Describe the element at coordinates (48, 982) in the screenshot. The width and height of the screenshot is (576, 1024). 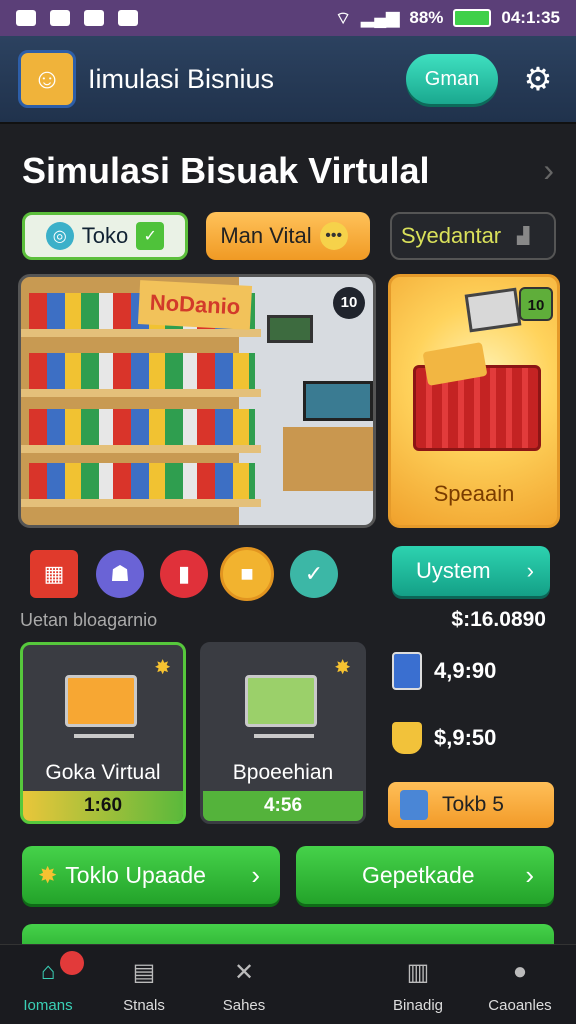
I see `nav-home: ⌂ Iomans` at that location.